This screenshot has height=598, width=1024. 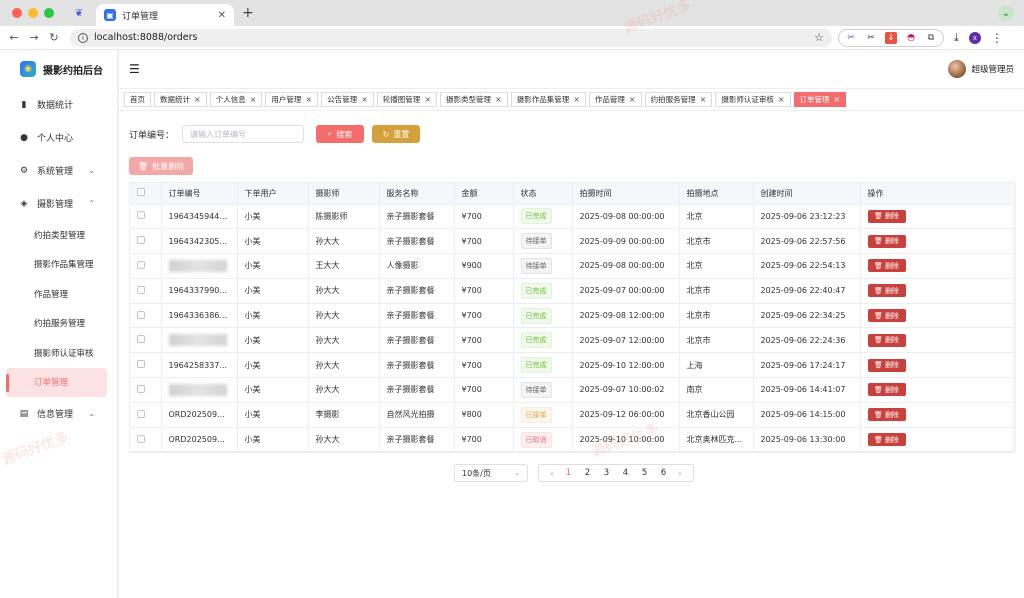 What do you see at coordinates (58, 137) in the screenshot?
I see `sidebar-item-profile: ● 个人中心` at bounding box center [58, 137].